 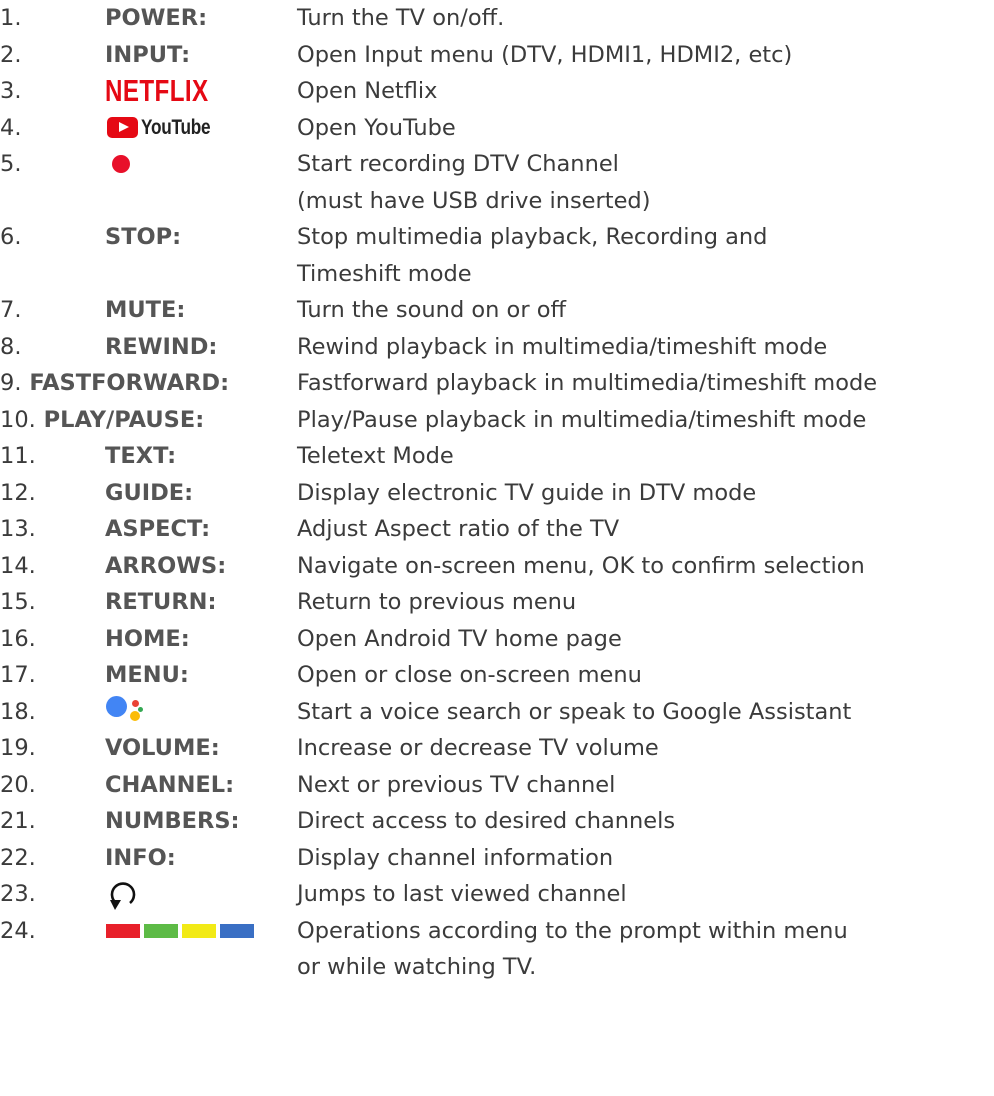 I want to click on item-description: Start recording DTV Channel, so click(x=458, y=164).